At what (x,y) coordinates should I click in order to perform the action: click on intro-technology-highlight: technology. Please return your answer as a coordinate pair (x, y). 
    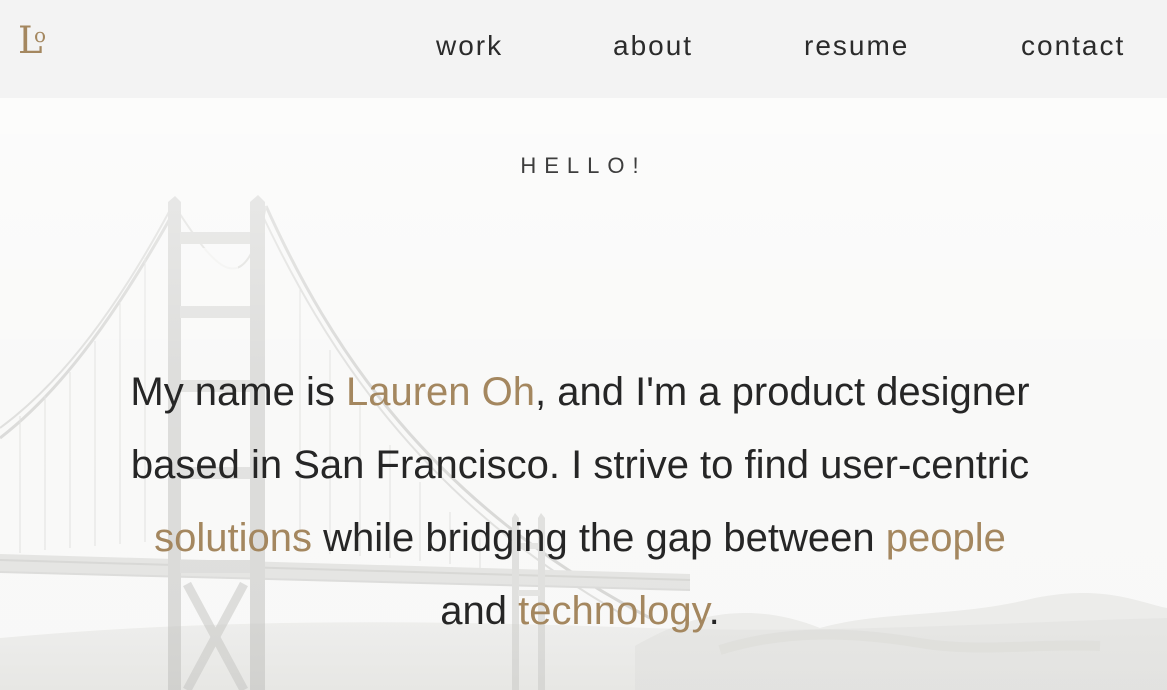
    Looking at the image, I should click on (613, 611).